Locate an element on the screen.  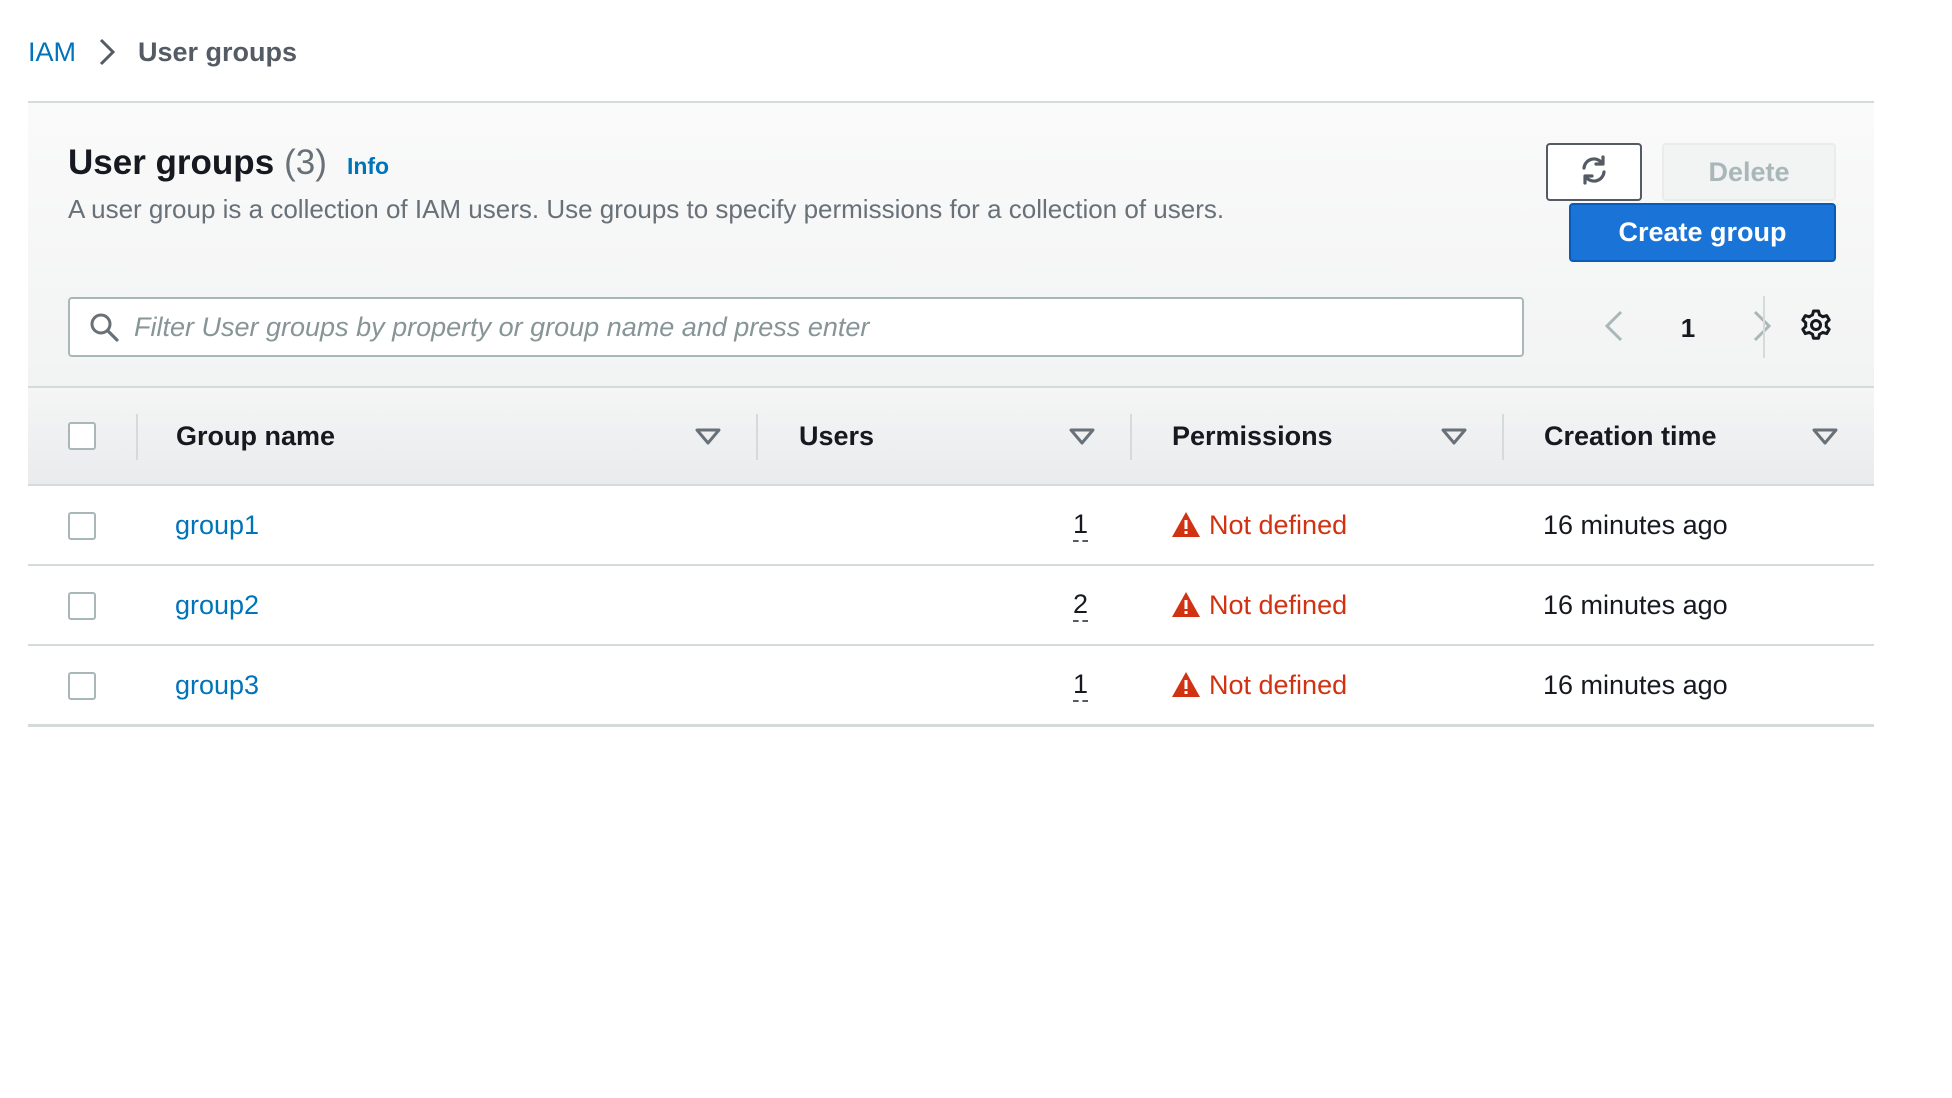
filter-field is located at coordinates (796, 327).